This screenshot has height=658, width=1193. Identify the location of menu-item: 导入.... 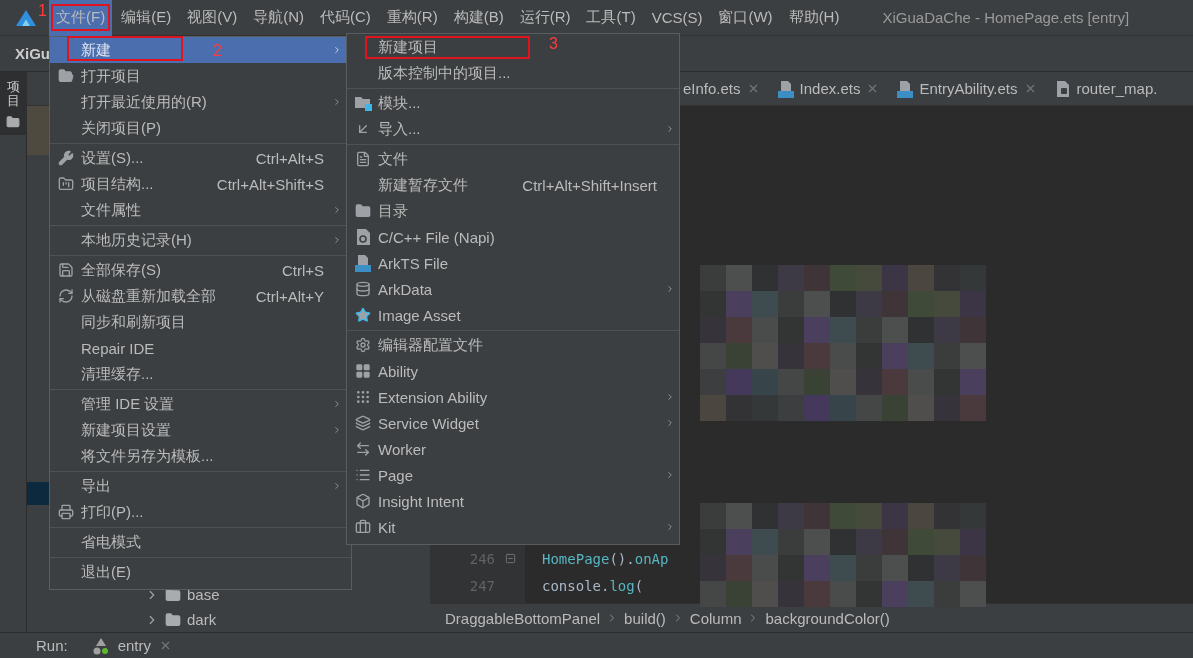
(513, 129).